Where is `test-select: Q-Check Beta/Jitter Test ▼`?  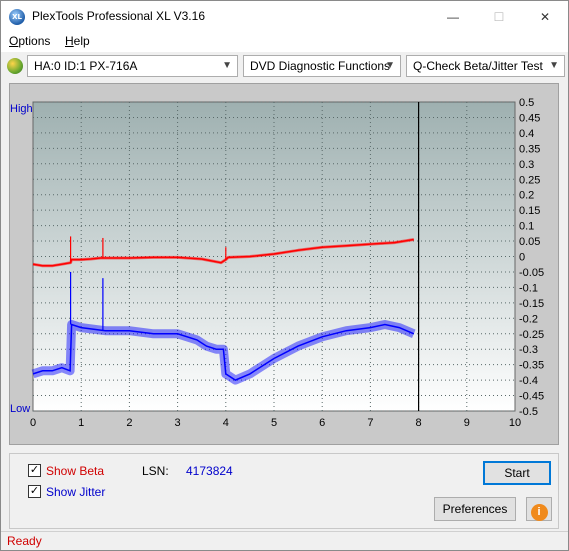
test-select: Q-Check Beta/Jitter Test ▼ is located at coordinates (485, 66).